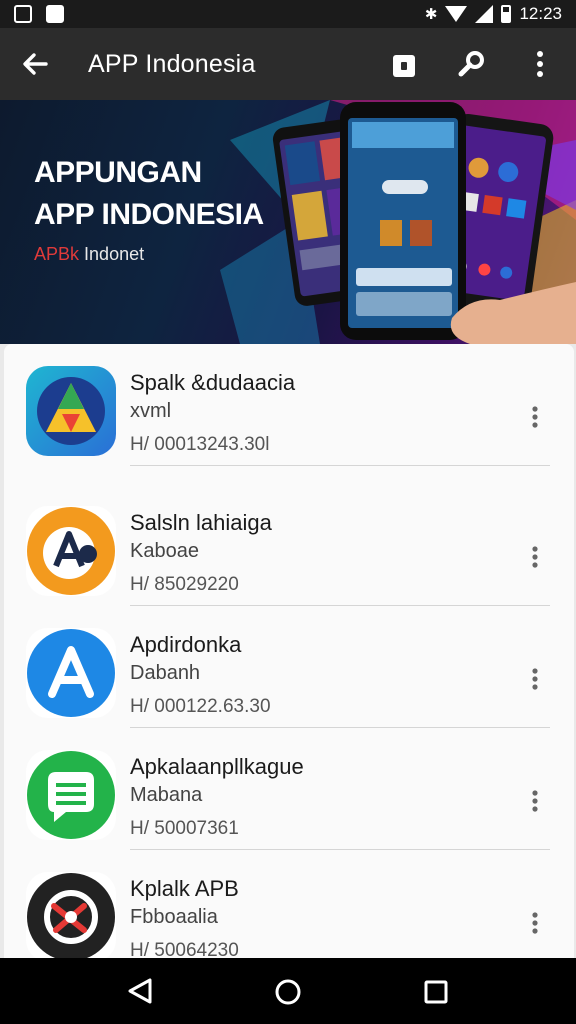 This screenshot has height=1024, width=576. I want to click on scissors-logo-icon, so click(71, 917).